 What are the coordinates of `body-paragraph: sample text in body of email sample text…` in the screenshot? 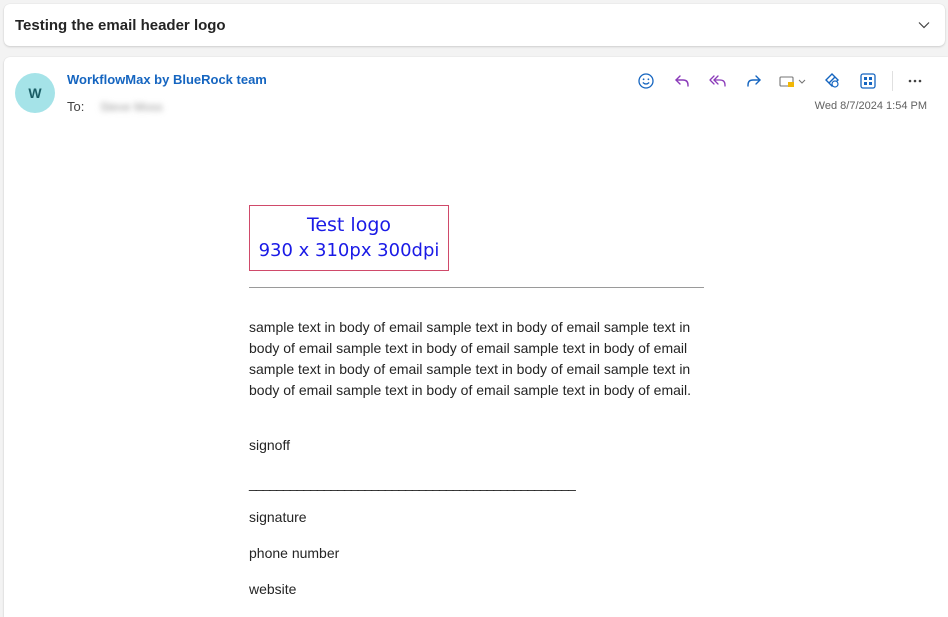 It's located at (470, 358).